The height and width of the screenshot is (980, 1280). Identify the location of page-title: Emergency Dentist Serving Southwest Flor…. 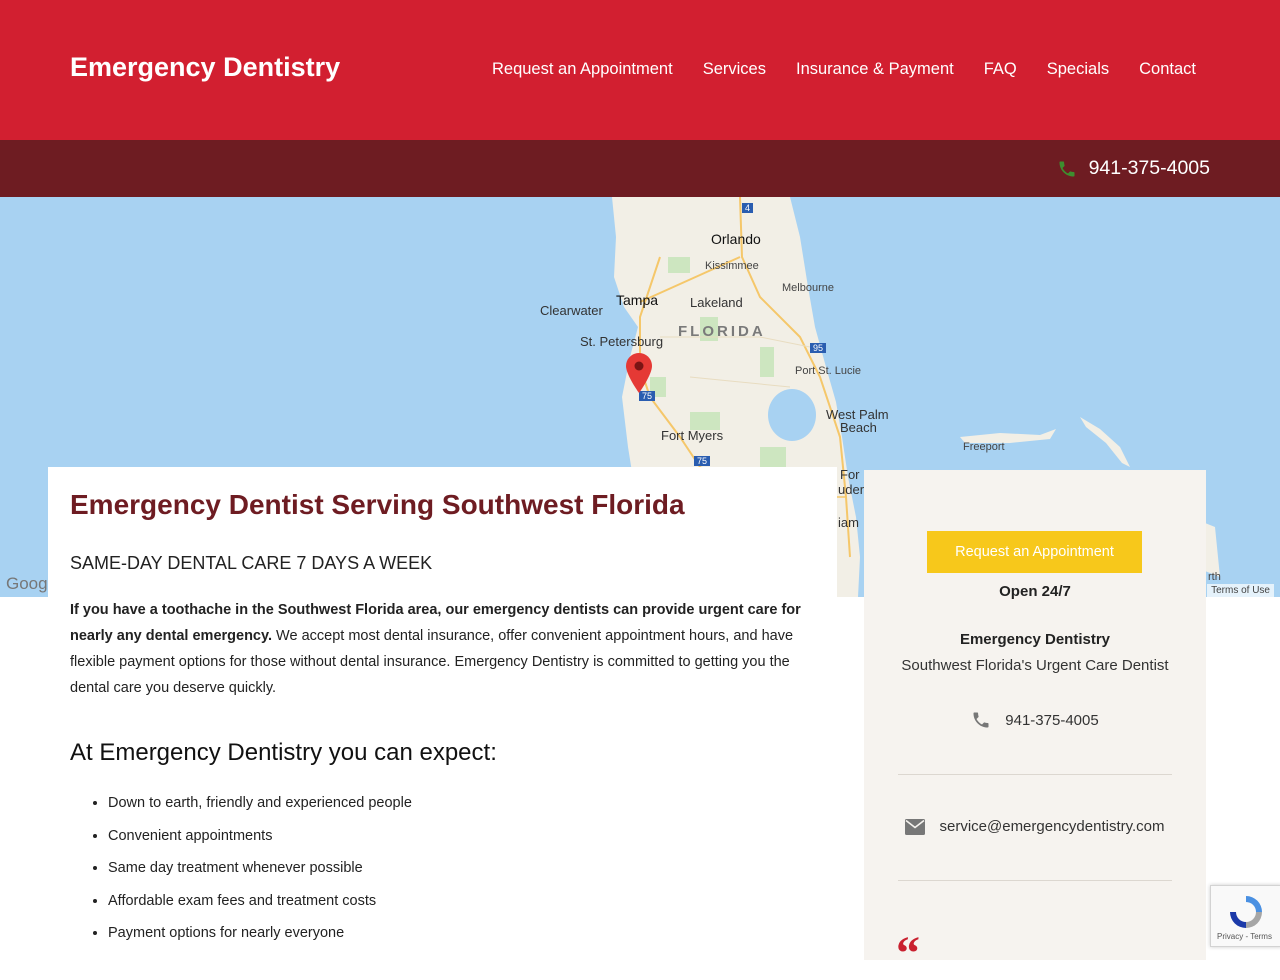
(377, 504).